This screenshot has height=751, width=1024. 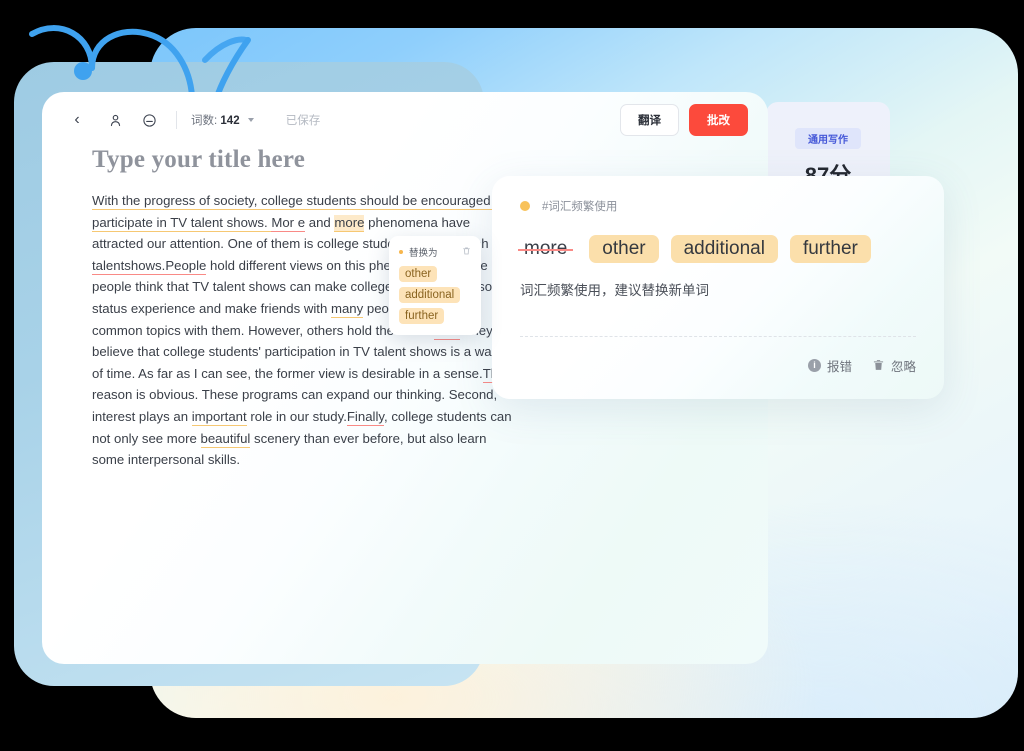 What do you see at coordinates (405, 120) in the screenshot?
I see `editor-toolbar: ‹ 词数: 142 已保存 翻译 批改` at bounding box center [405, 120].